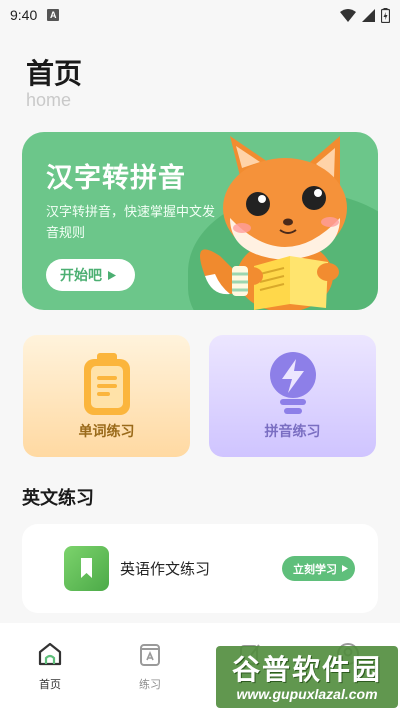 The image size is (400, 711). What do you see at coordinates (50, 684) in the screenshot?
I see `tab-home-label: 首页` at bounding box center [50, 684].